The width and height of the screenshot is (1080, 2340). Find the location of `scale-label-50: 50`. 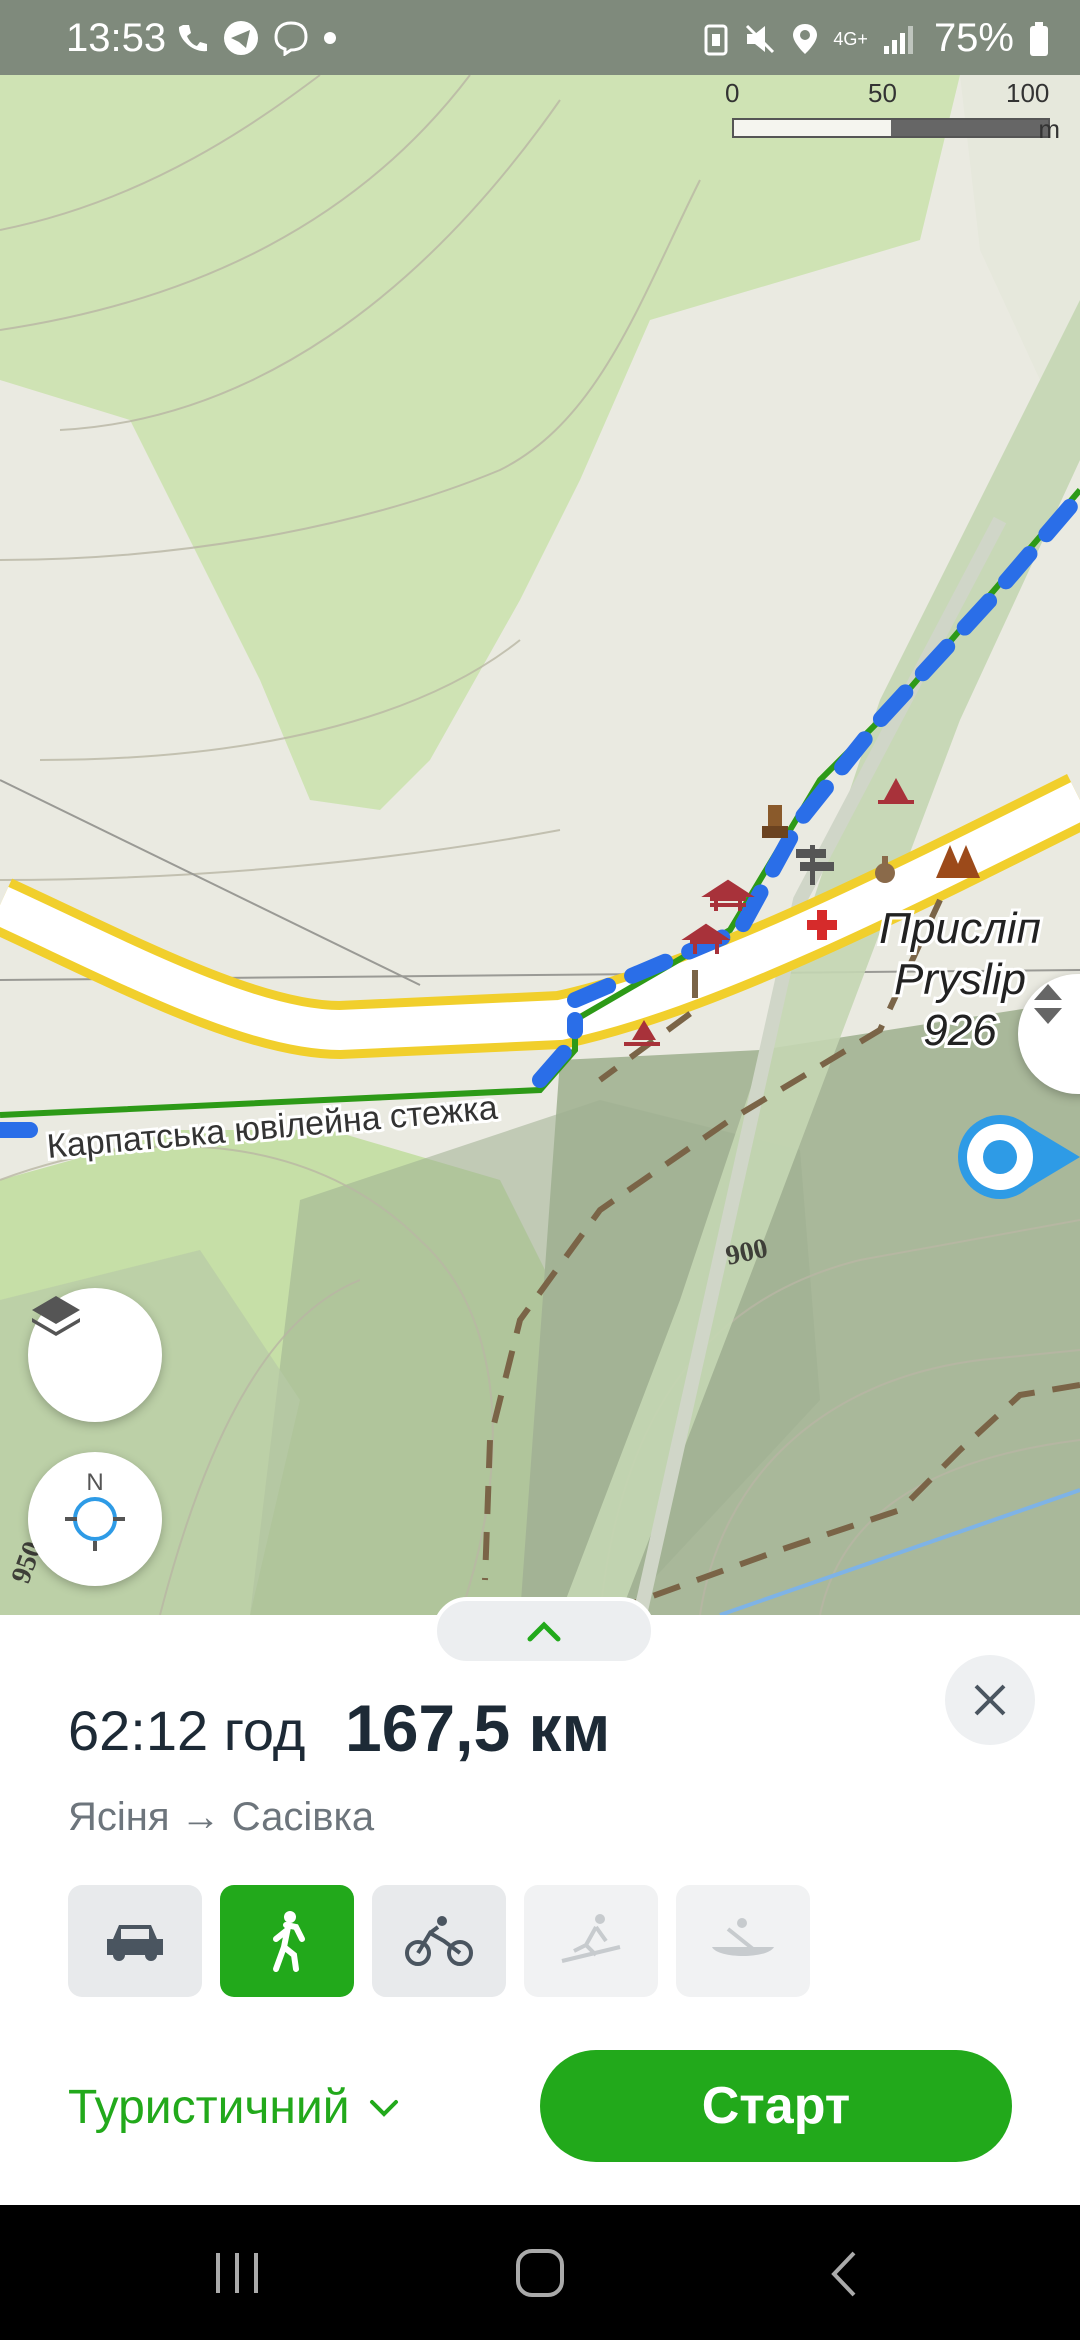

scale-label-50: 50 is located at coordinates (882, 93).